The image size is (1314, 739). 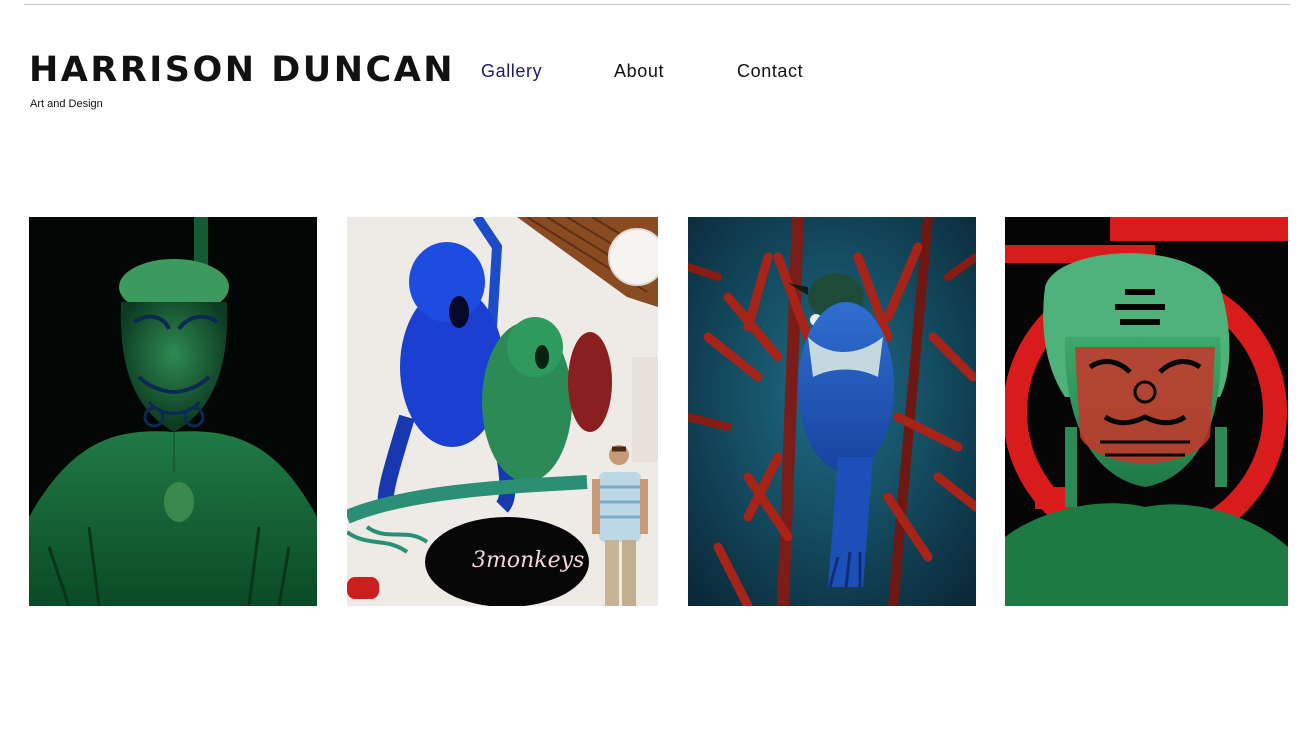 What do you see at coordinates (511, 71) in the screenshot?
I see `nav-gallery-link: Gallery` at bounding box center [511, 71].